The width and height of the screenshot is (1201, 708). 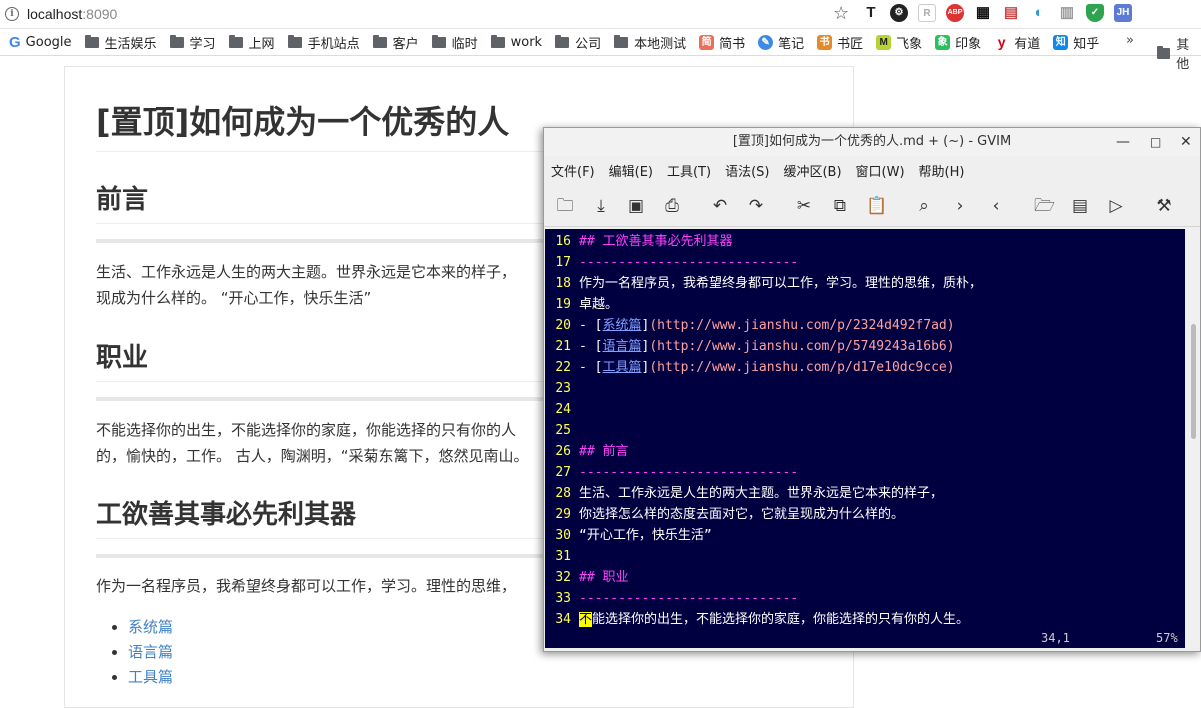 What do you see at coordinates (960, 206) in the screenshot?
I see `find-next-icon: ›` at bounding box center [960, 206].